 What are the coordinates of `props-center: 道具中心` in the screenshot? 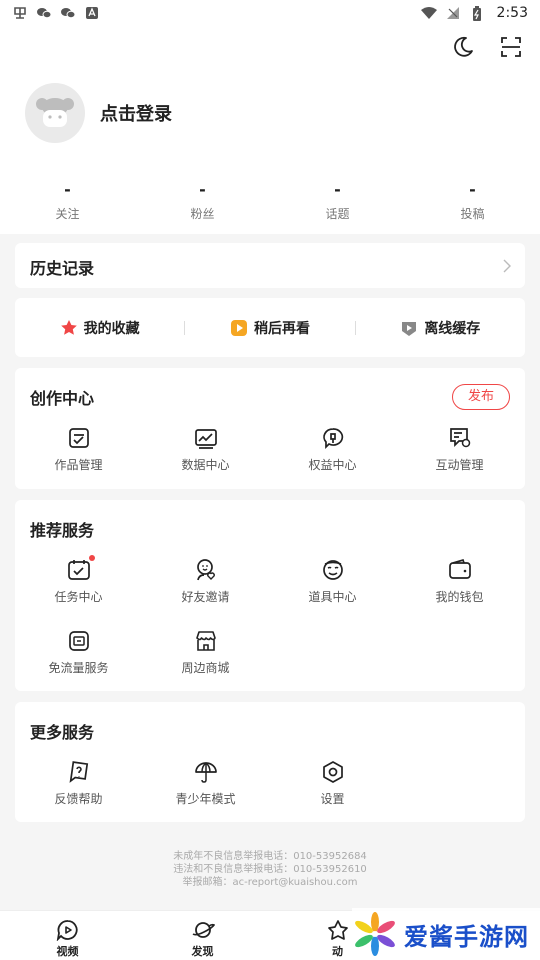 It's located at (332, 581).